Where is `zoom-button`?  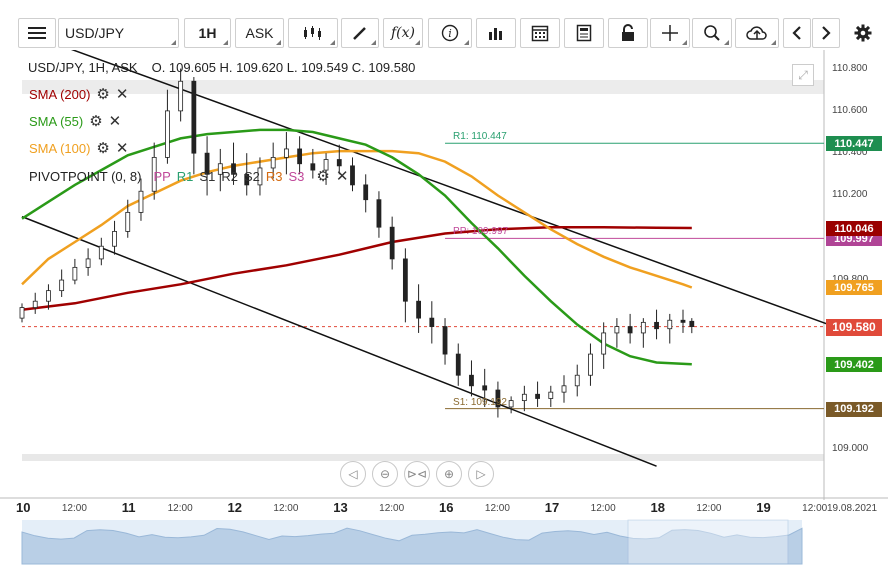
zoom-button is located at coordinates (712, 33).